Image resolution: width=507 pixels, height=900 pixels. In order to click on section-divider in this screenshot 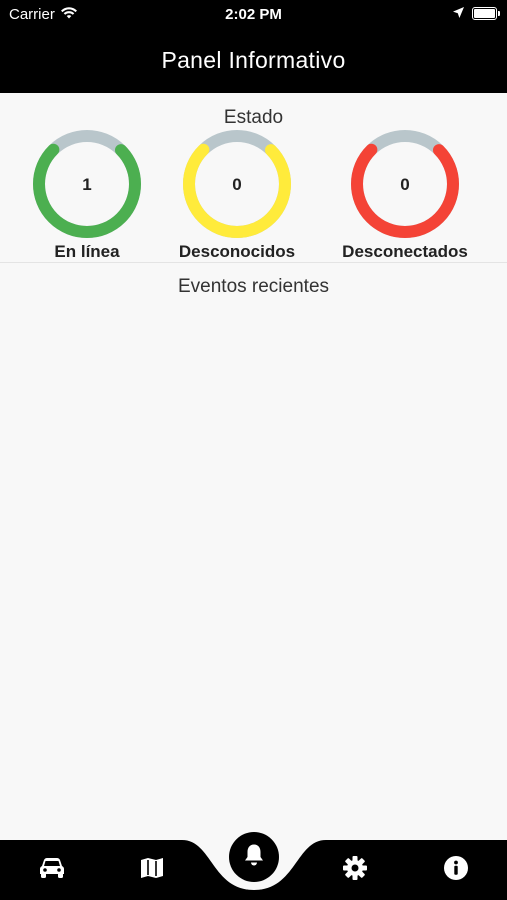, I will do `click(253, 262)`.